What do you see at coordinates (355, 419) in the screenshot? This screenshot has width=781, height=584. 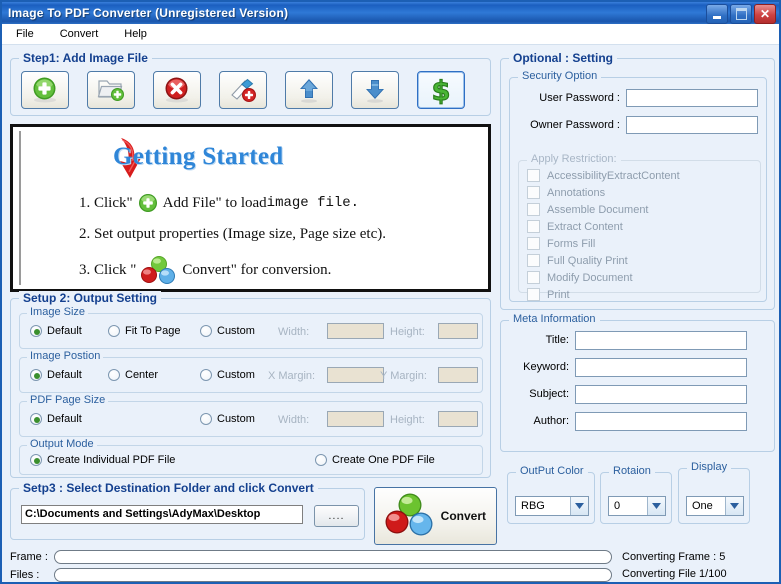 I see `pdf-width-input` at bounding box center [355, 419].